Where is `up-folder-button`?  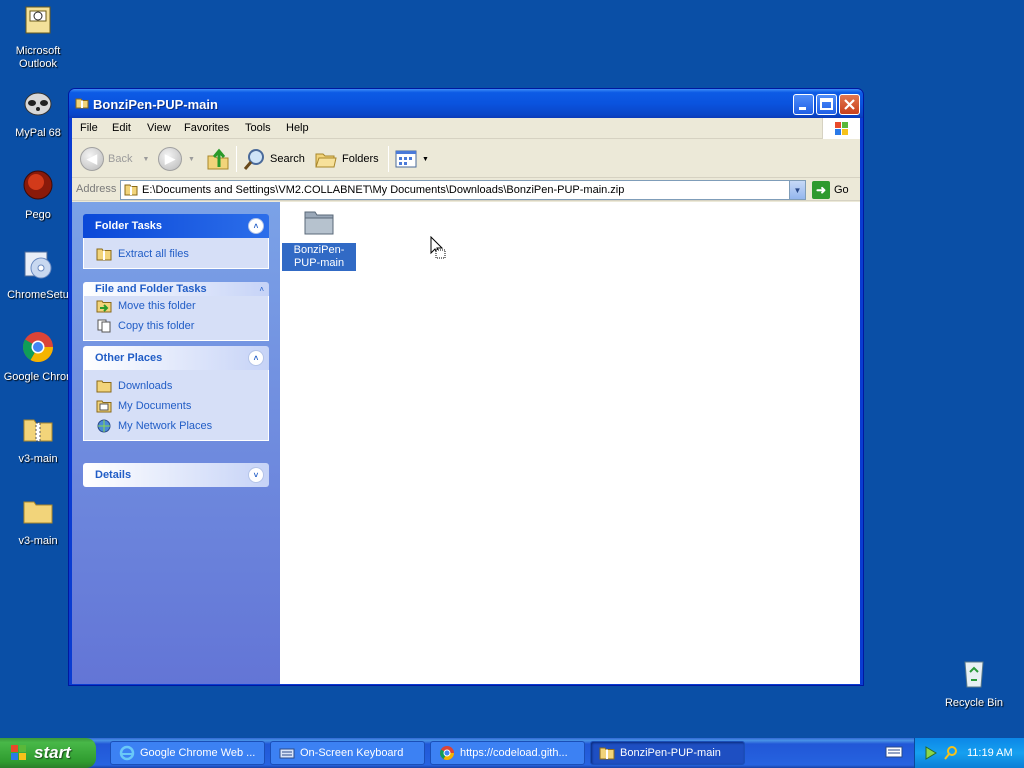 up-folder-button is located at coordinates (218, 159).